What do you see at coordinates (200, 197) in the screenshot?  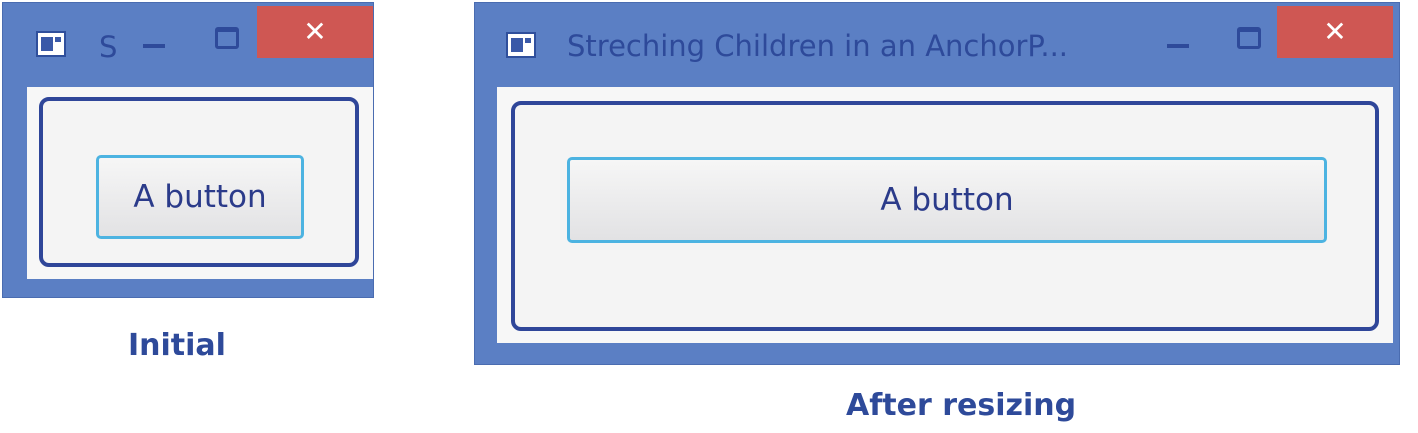 I see `initial-a-button: A button` at bounding box center [200, 197].